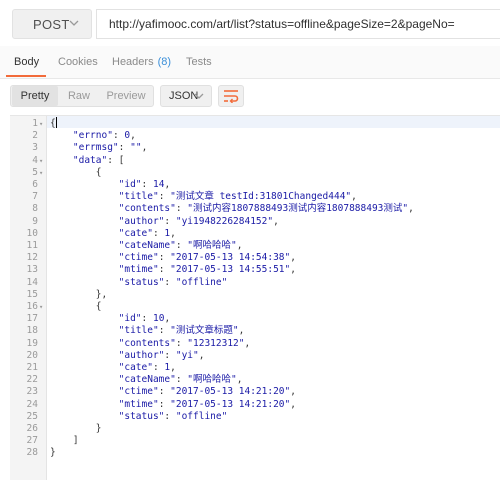  I want to click on line-number: 5, so click(35, 172).